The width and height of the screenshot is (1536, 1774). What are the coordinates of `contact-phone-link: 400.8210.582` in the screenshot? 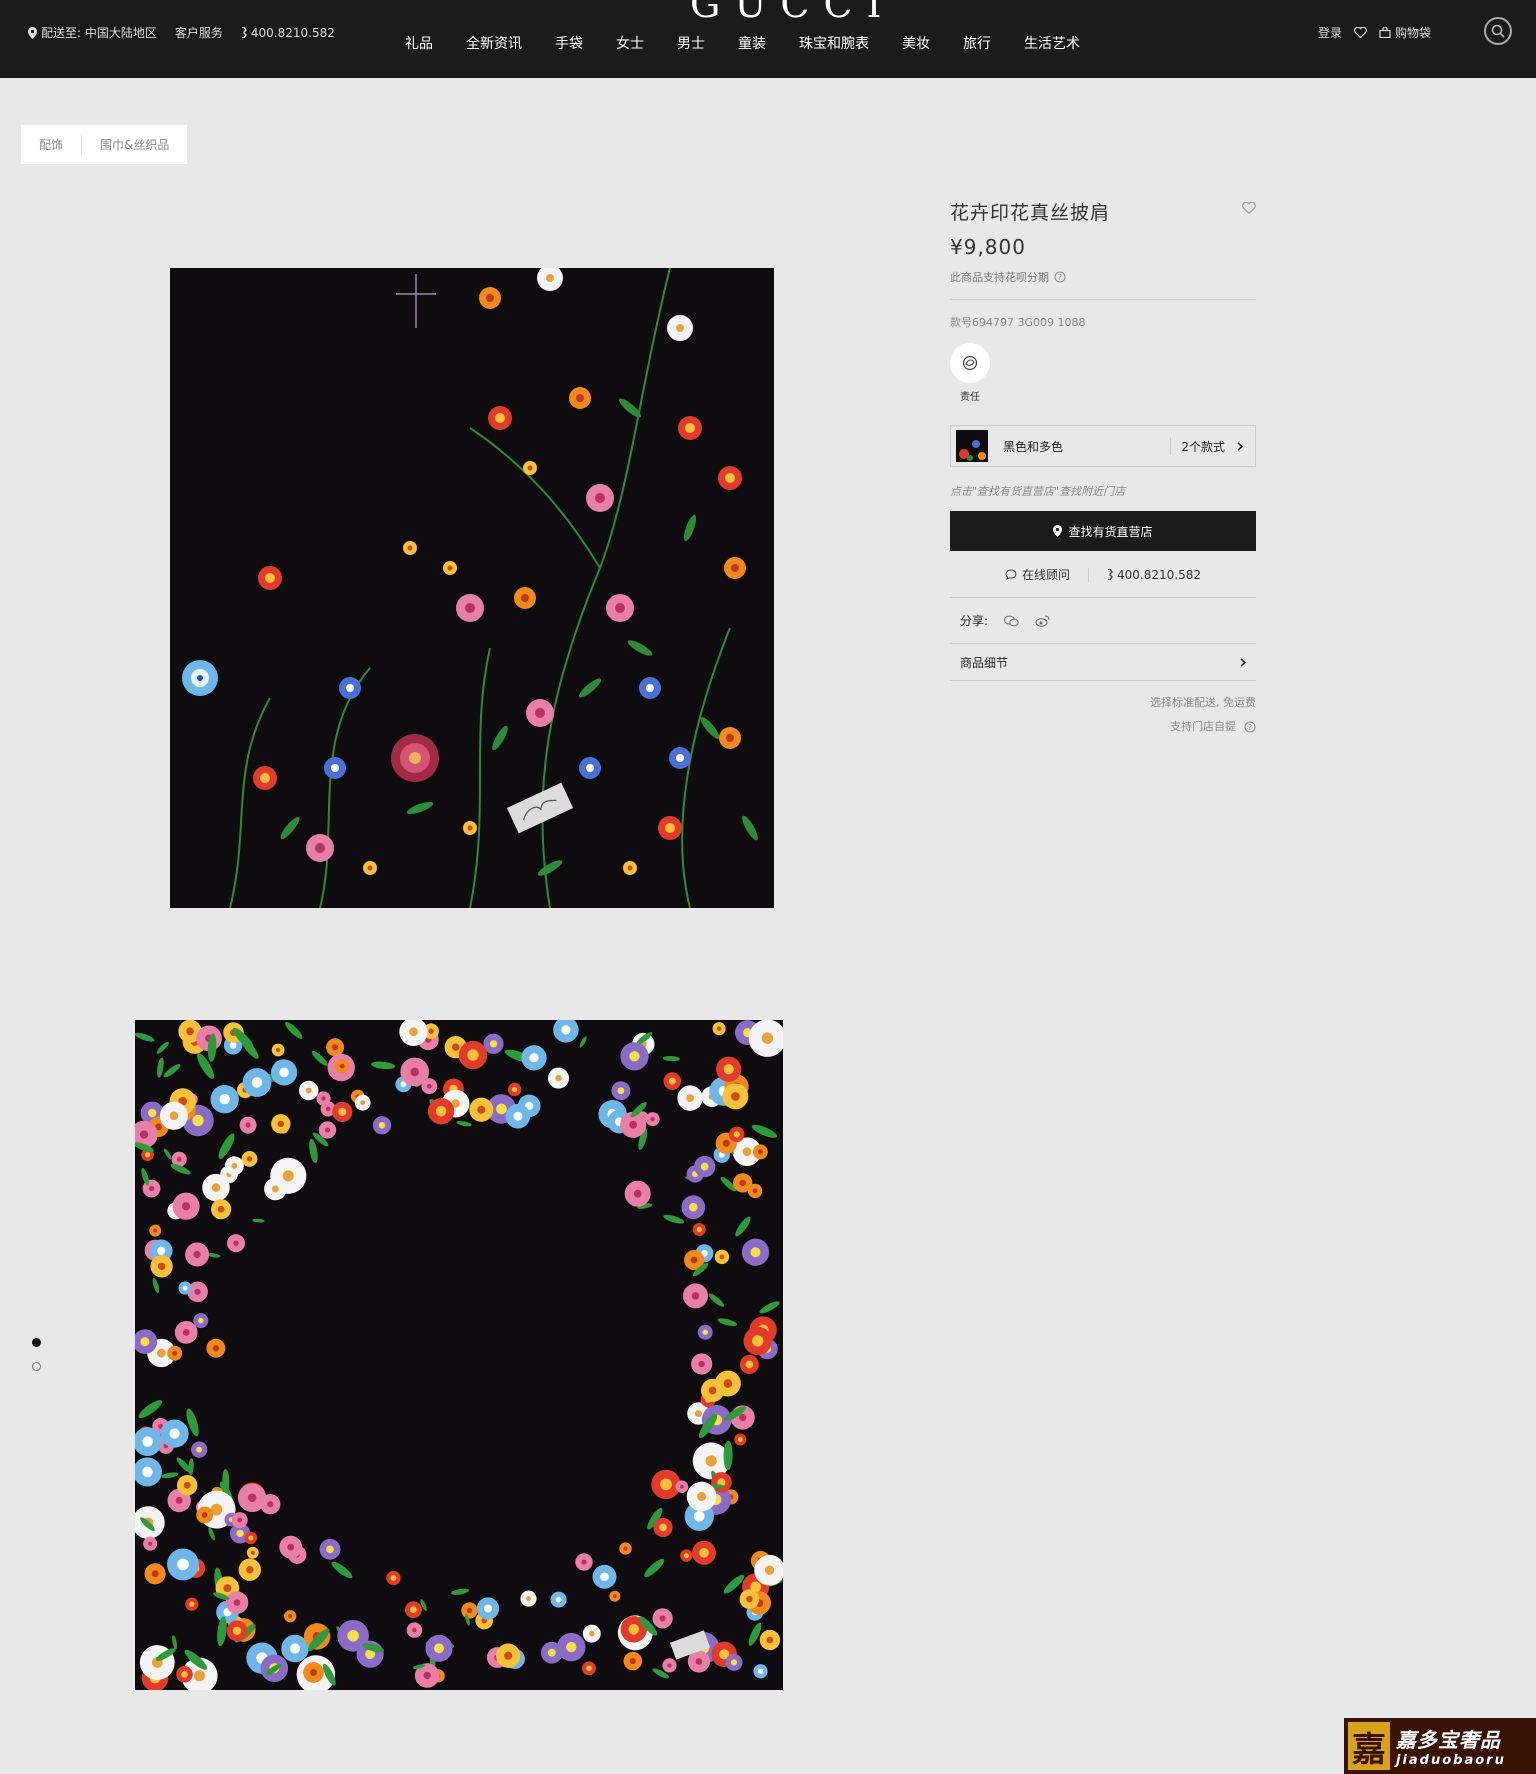 It's located at (1154, 575).